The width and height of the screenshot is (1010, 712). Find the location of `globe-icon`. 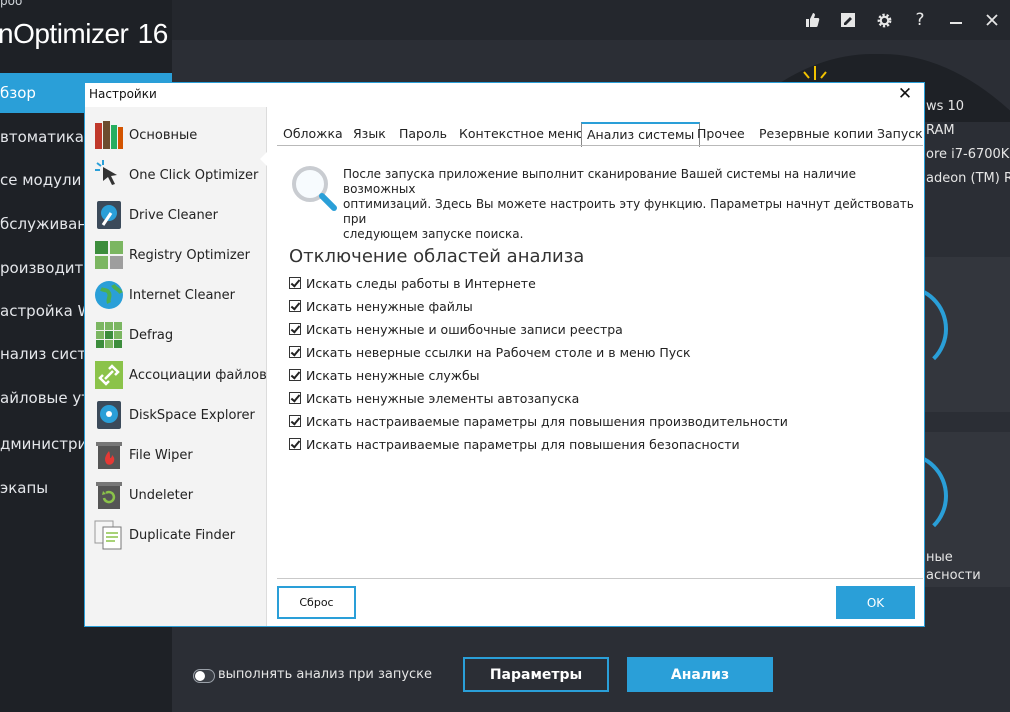

globe-icon is located at coordinates (109, 295).